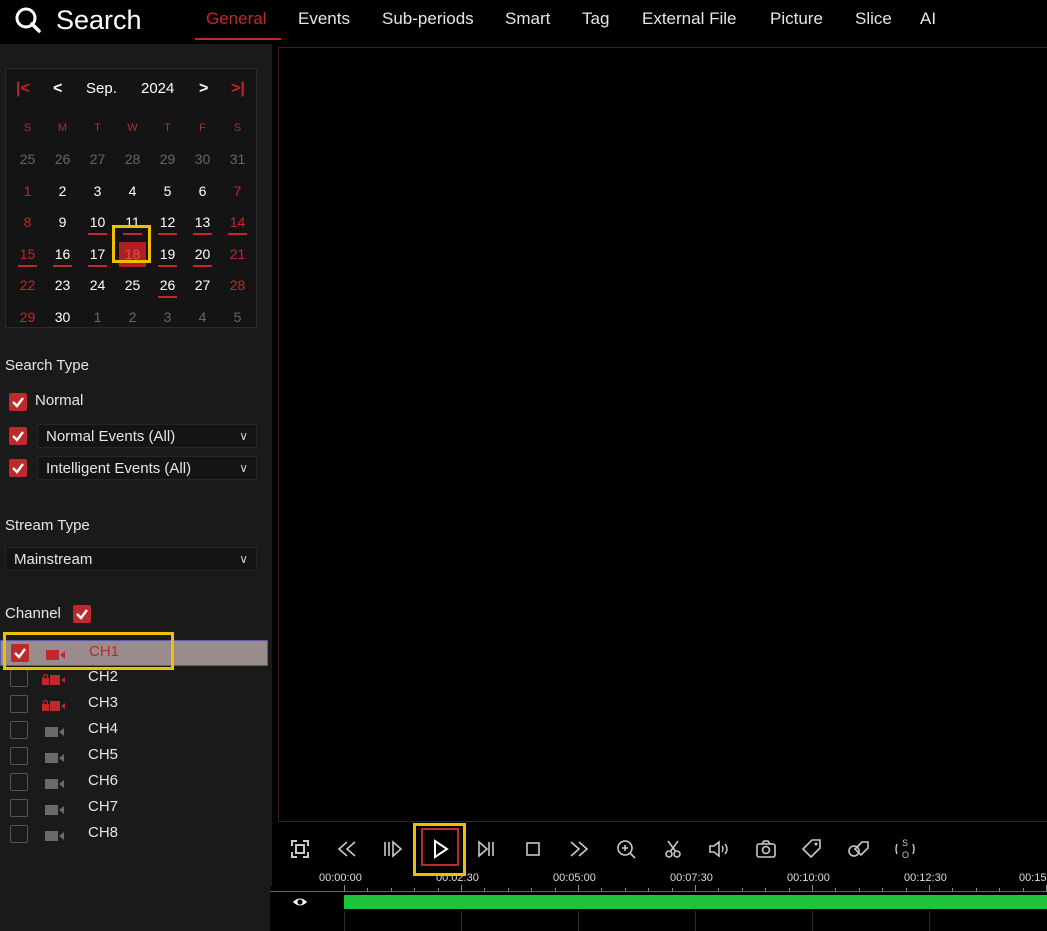 The width and height of the screenshot is (1047, 931). Describe the element at coordinates (131, 559) in the screenshot. I see `stream-type-select: Mainstream ∨` at that location.